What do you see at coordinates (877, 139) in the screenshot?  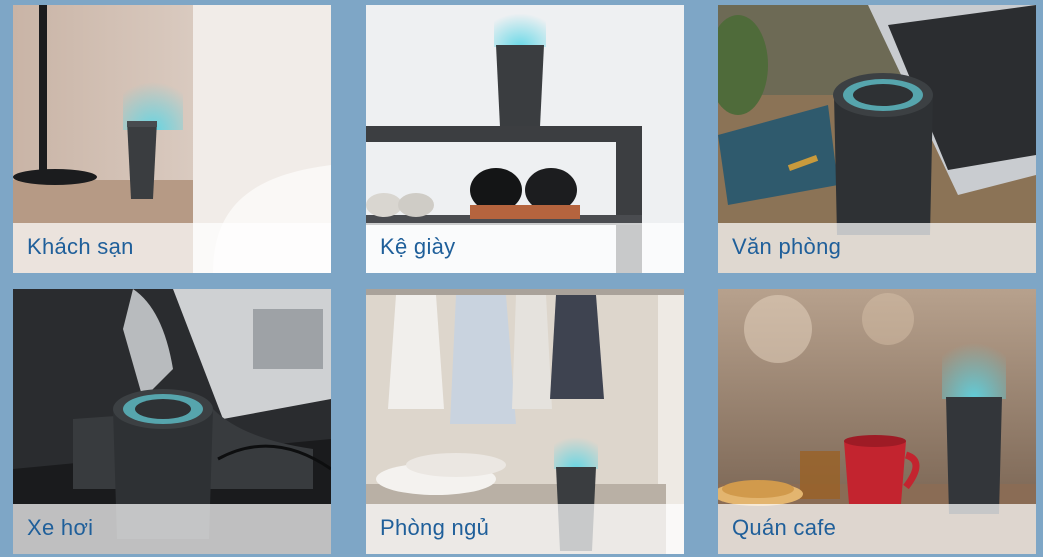 I see `scene-tile-office: Văn phòng` at bounding box center [877, 139].